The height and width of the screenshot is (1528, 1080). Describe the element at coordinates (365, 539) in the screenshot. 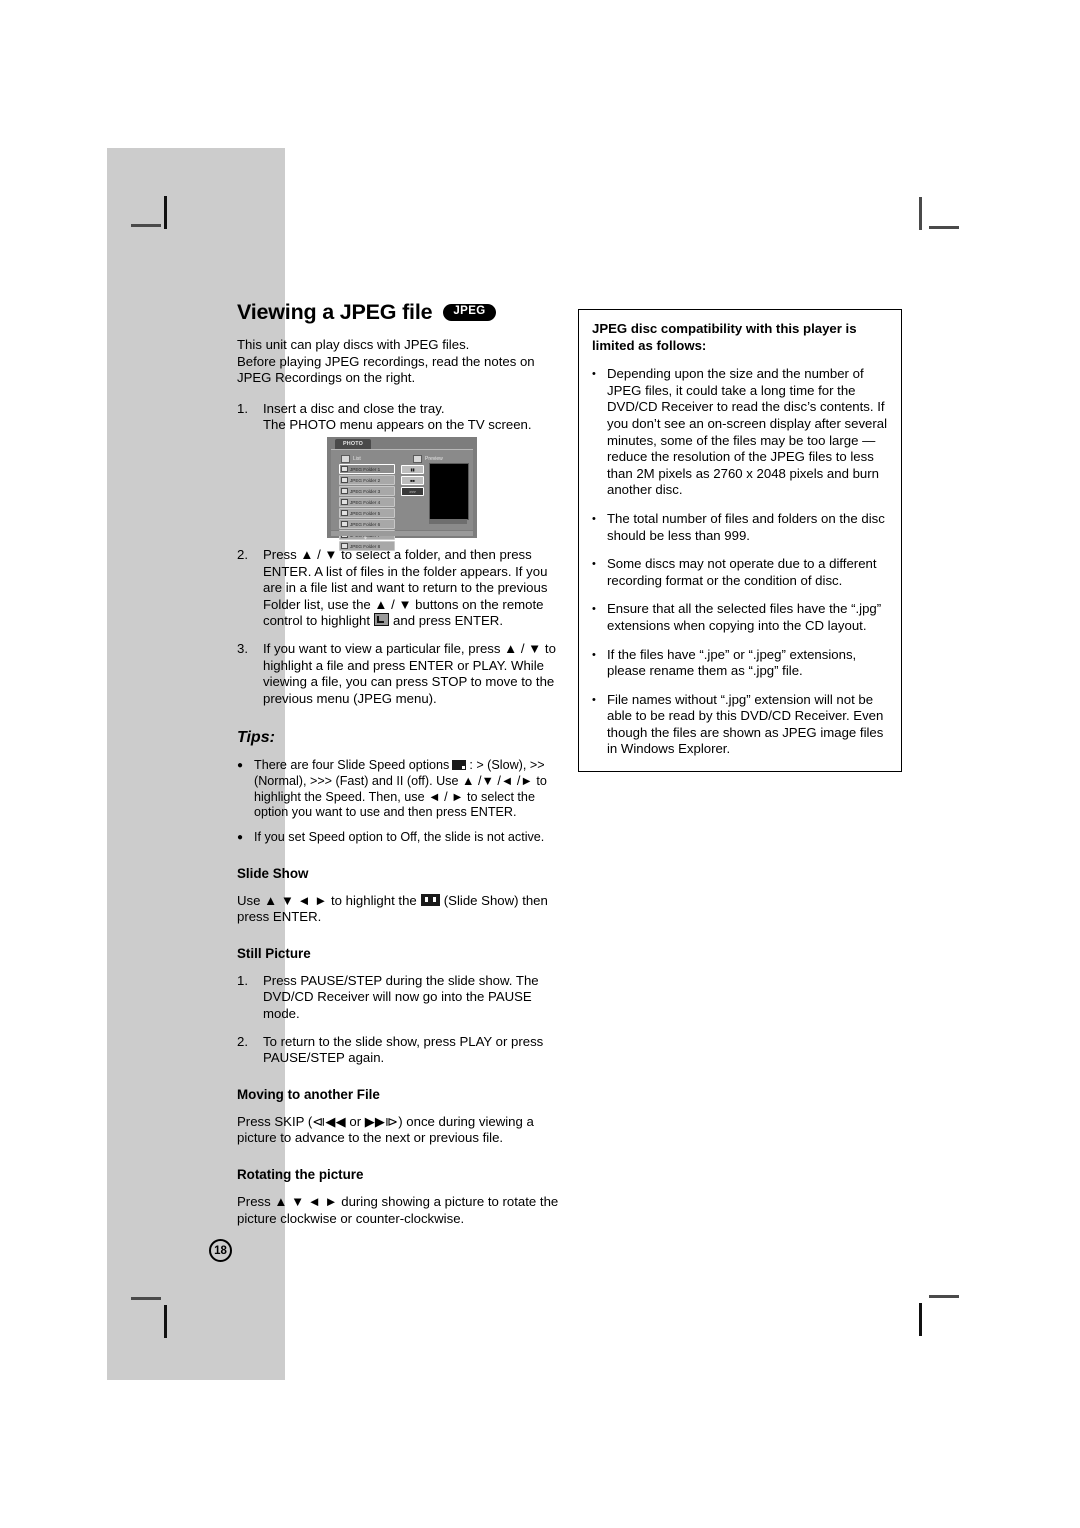

I see `scroll-down-arrow-icon: ▼` at that location.